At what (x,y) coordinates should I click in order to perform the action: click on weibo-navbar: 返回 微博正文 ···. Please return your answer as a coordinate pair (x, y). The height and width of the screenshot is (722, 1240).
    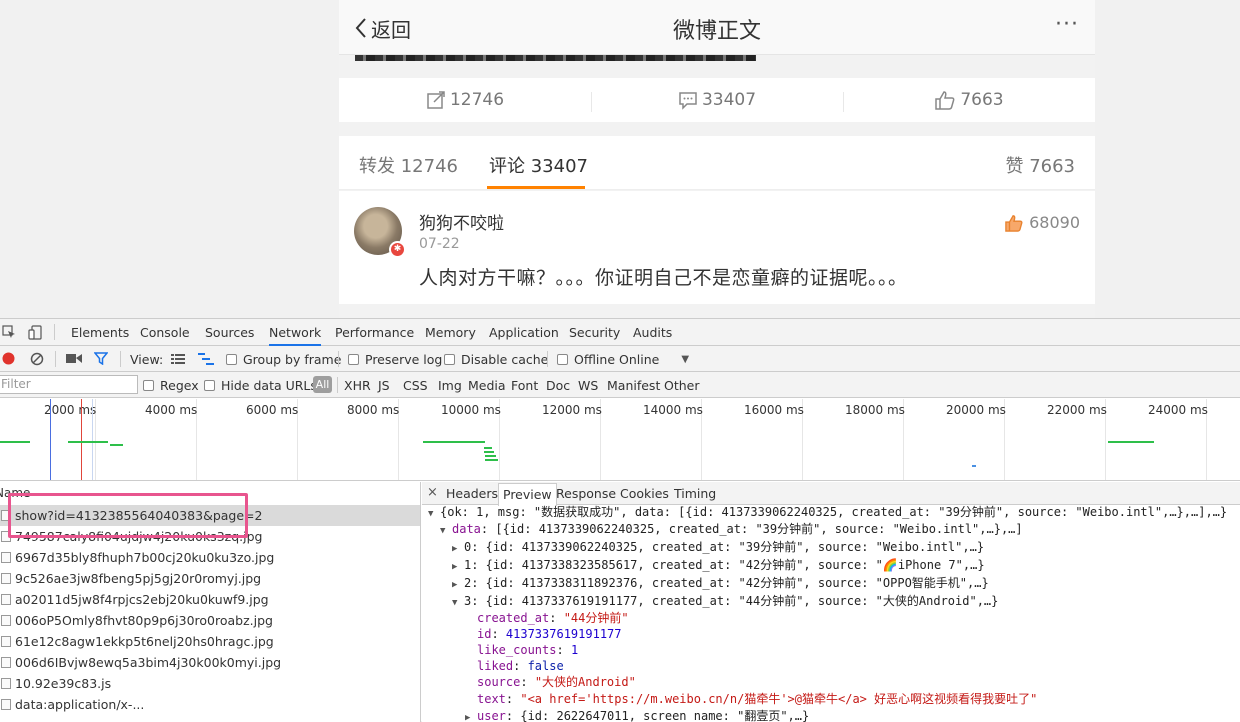
    Looking at the image, I should click on (717, 27).